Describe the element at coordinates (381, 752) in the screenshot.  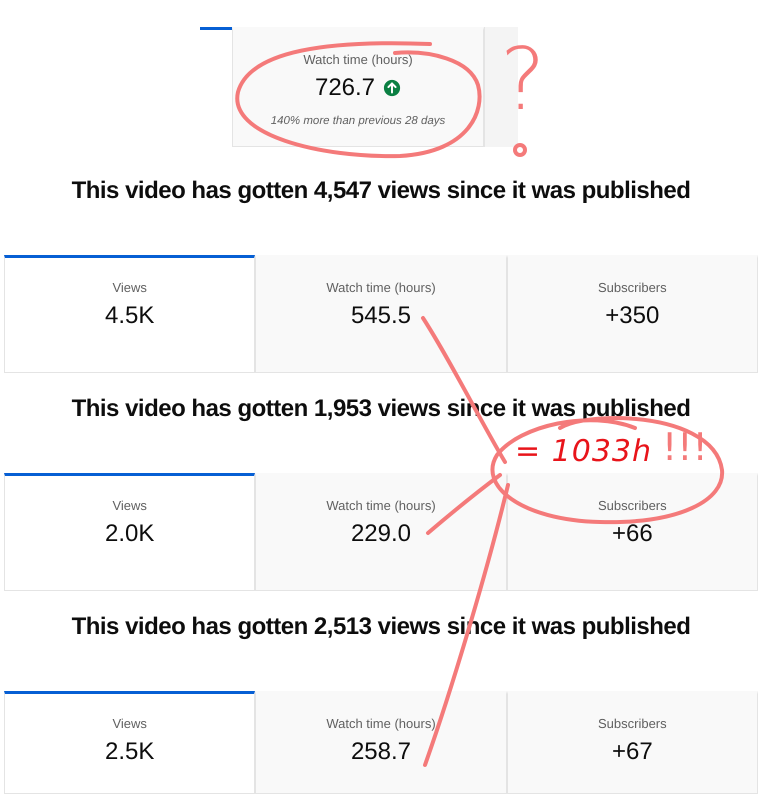
I see `metric-value: 258.7` at that location.